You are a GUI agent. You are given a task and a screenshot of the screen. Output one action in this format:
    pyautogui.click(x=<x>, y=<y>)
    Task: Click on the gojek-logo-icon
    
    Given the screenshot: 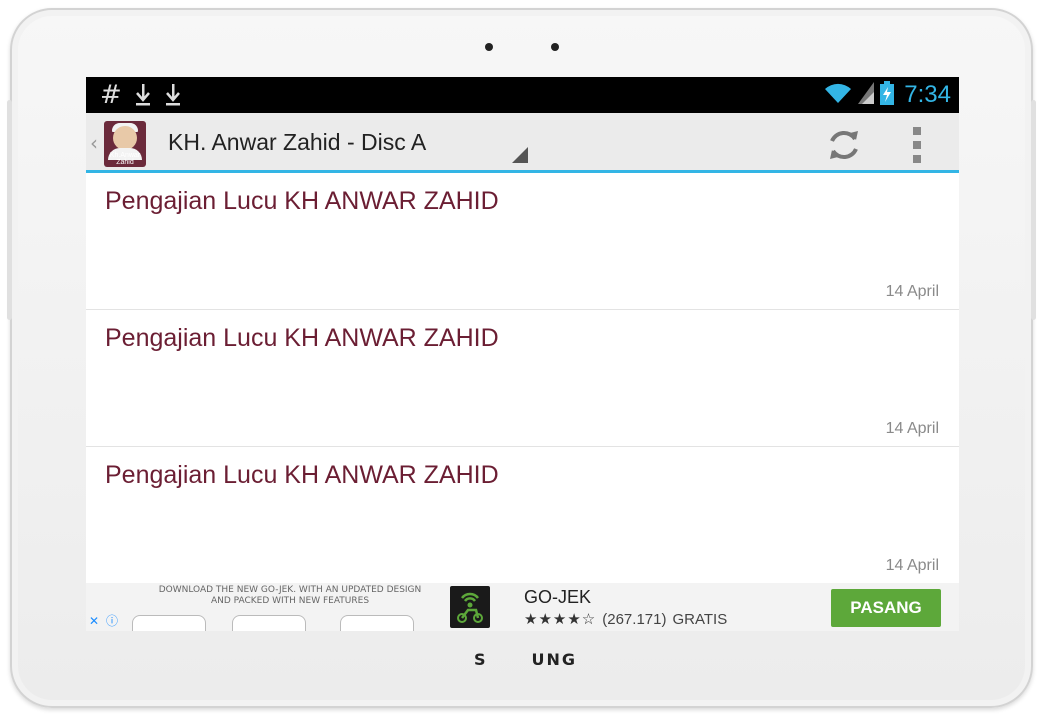 What is the action you would take?
    pyautogui.click(x=470, y=607)
    